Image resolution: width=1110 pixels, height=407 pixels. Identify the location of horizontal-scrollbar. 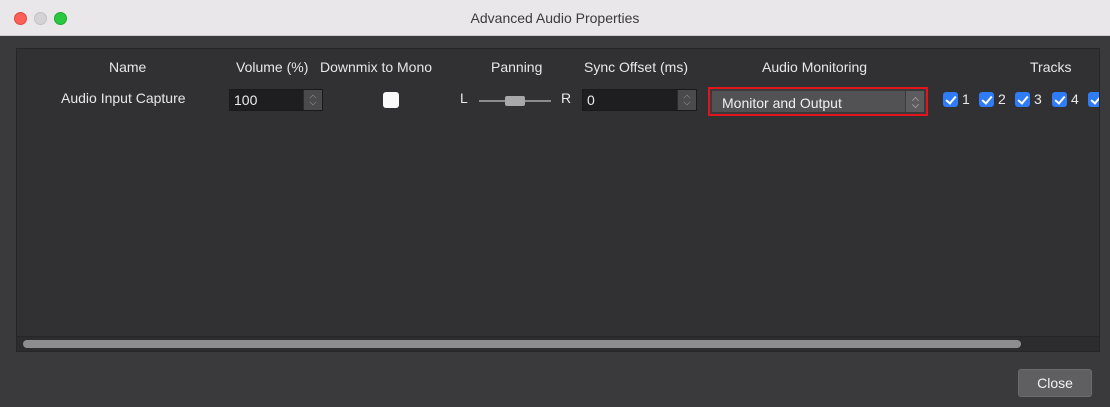
(558, 343).